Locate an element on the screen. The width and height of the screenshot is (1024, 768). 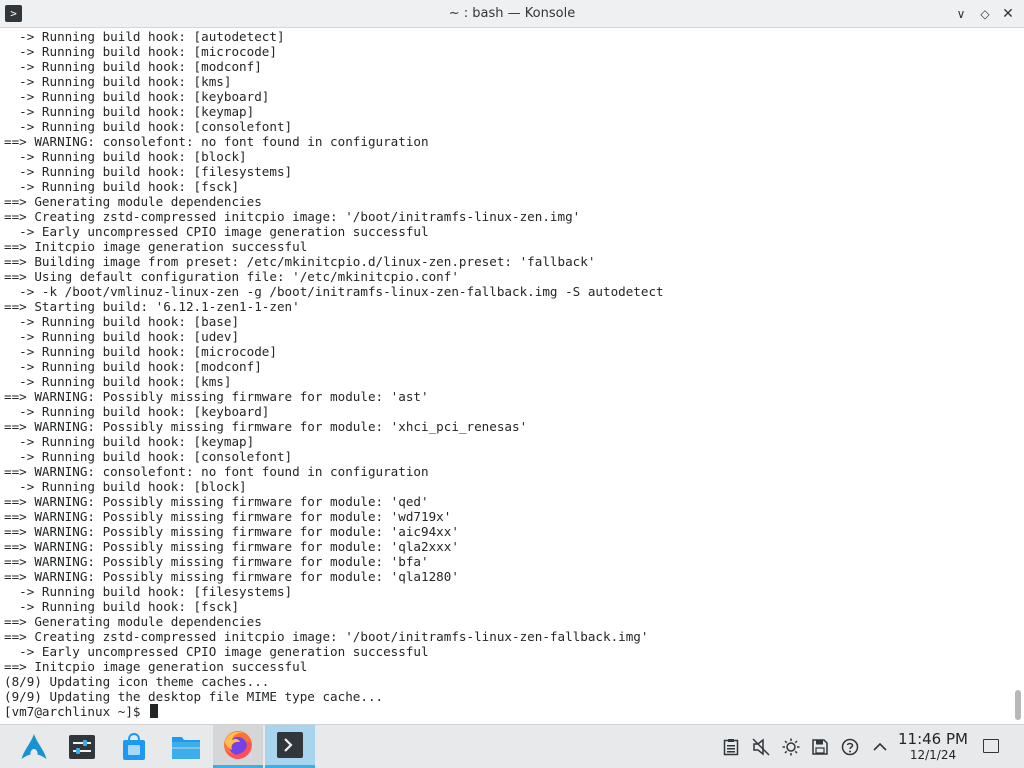
konsole-icon is located at coordinates (290, 745).